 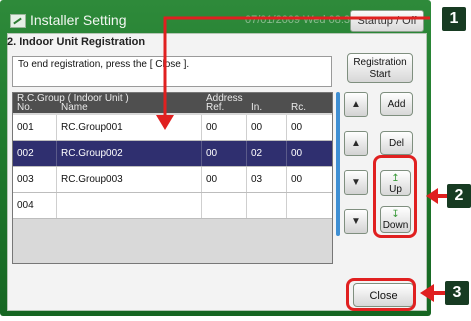 I want to click on callout-badge-2: 2, so click(x=459, y=196).